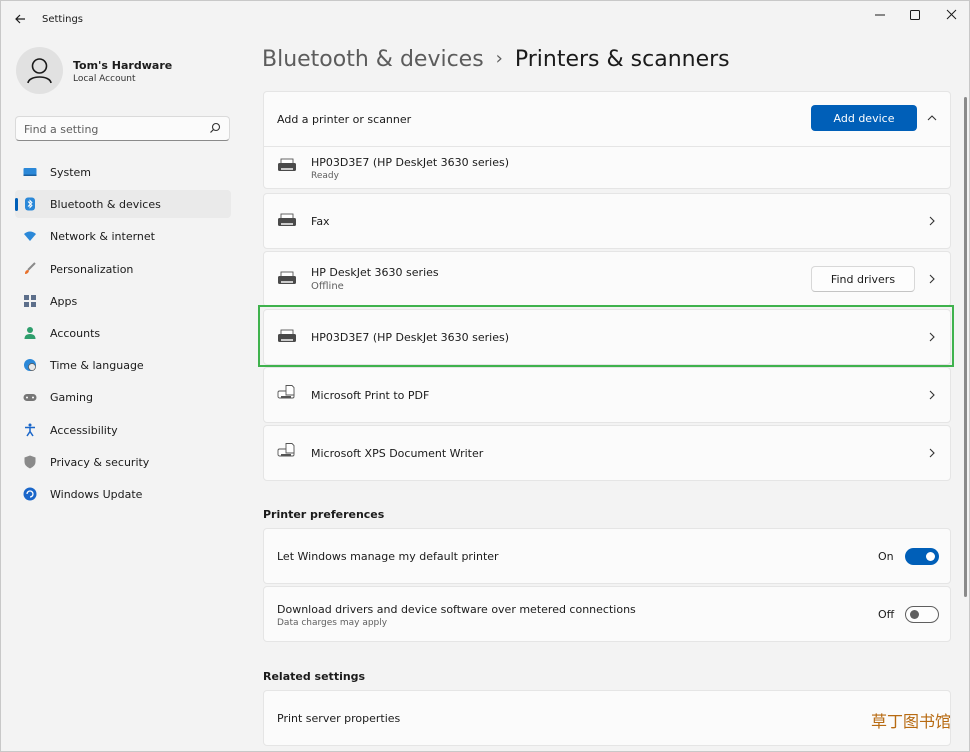 This screenshot has height=752, width=970. I want to click on search-box: Find a setting, so click(122, 128).